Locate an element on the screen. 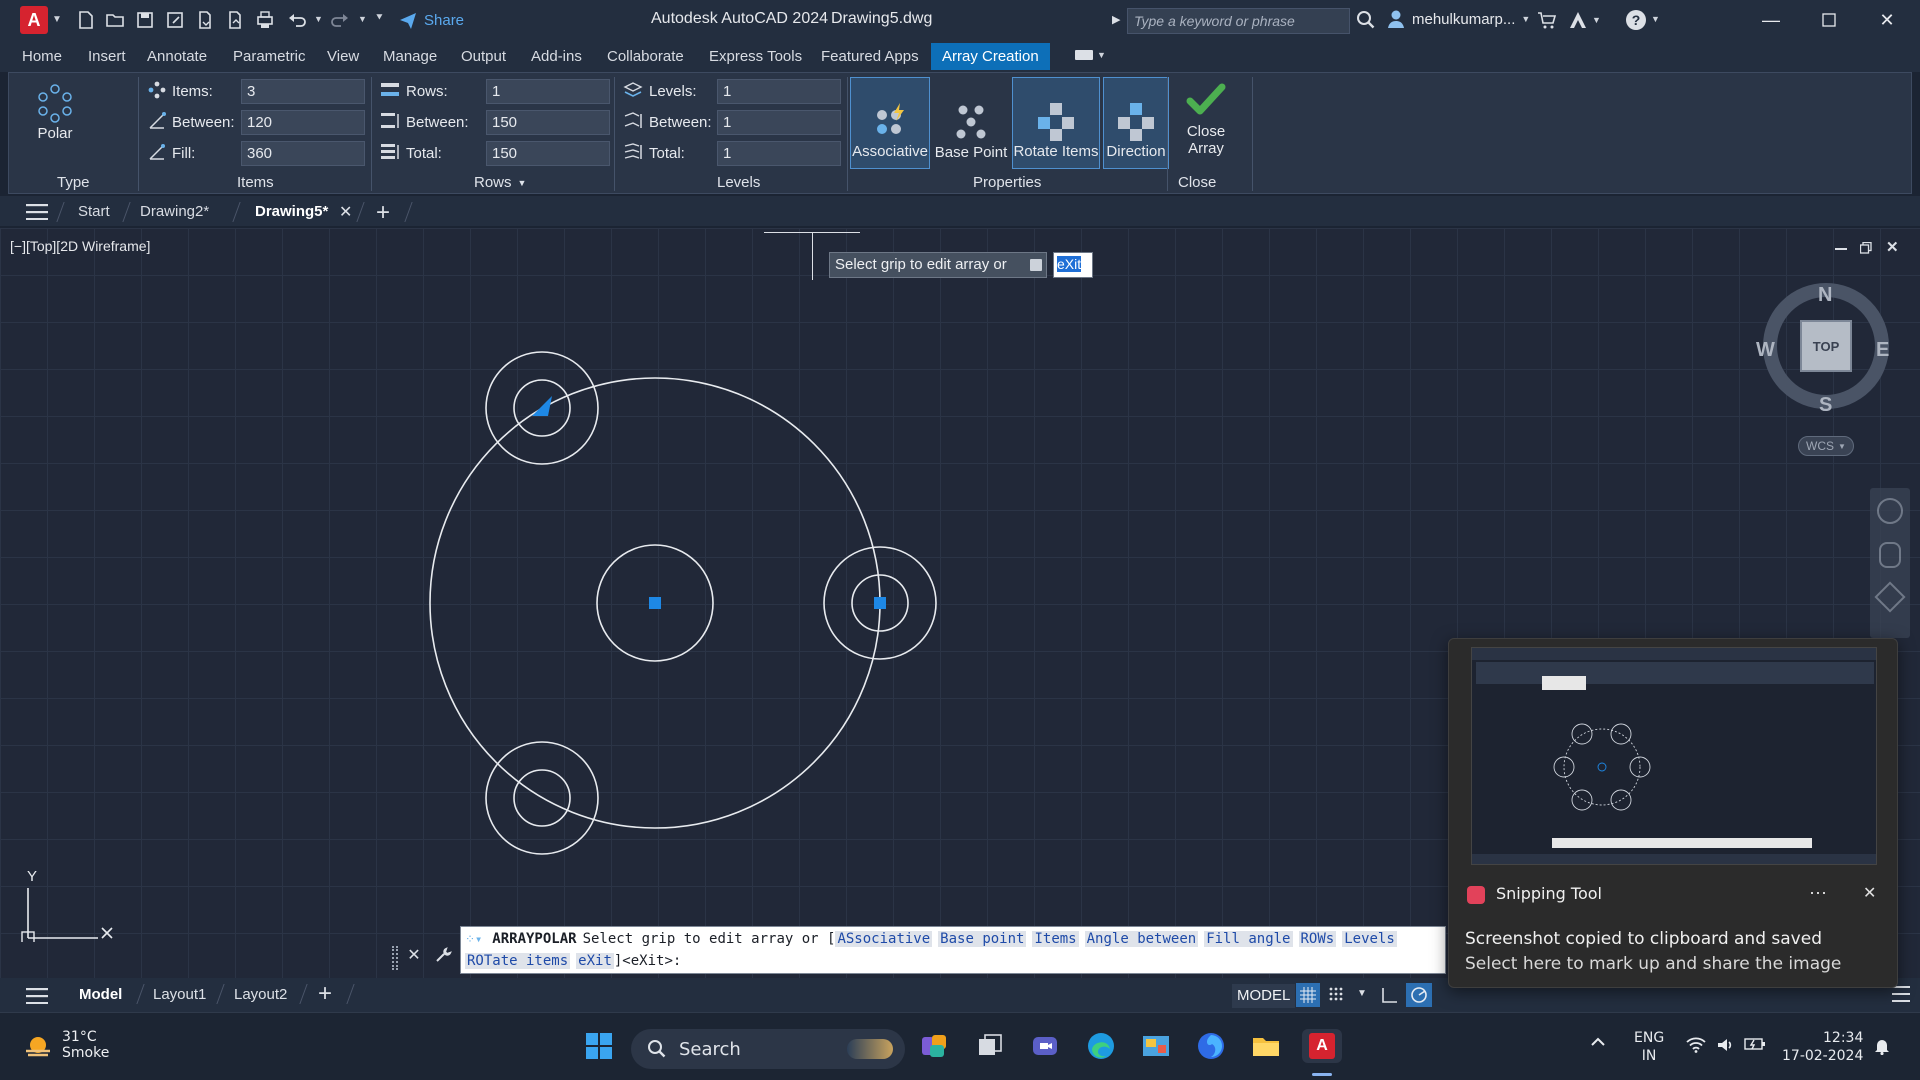  notification-bell-icon is located at coordinates (1882, 1046).